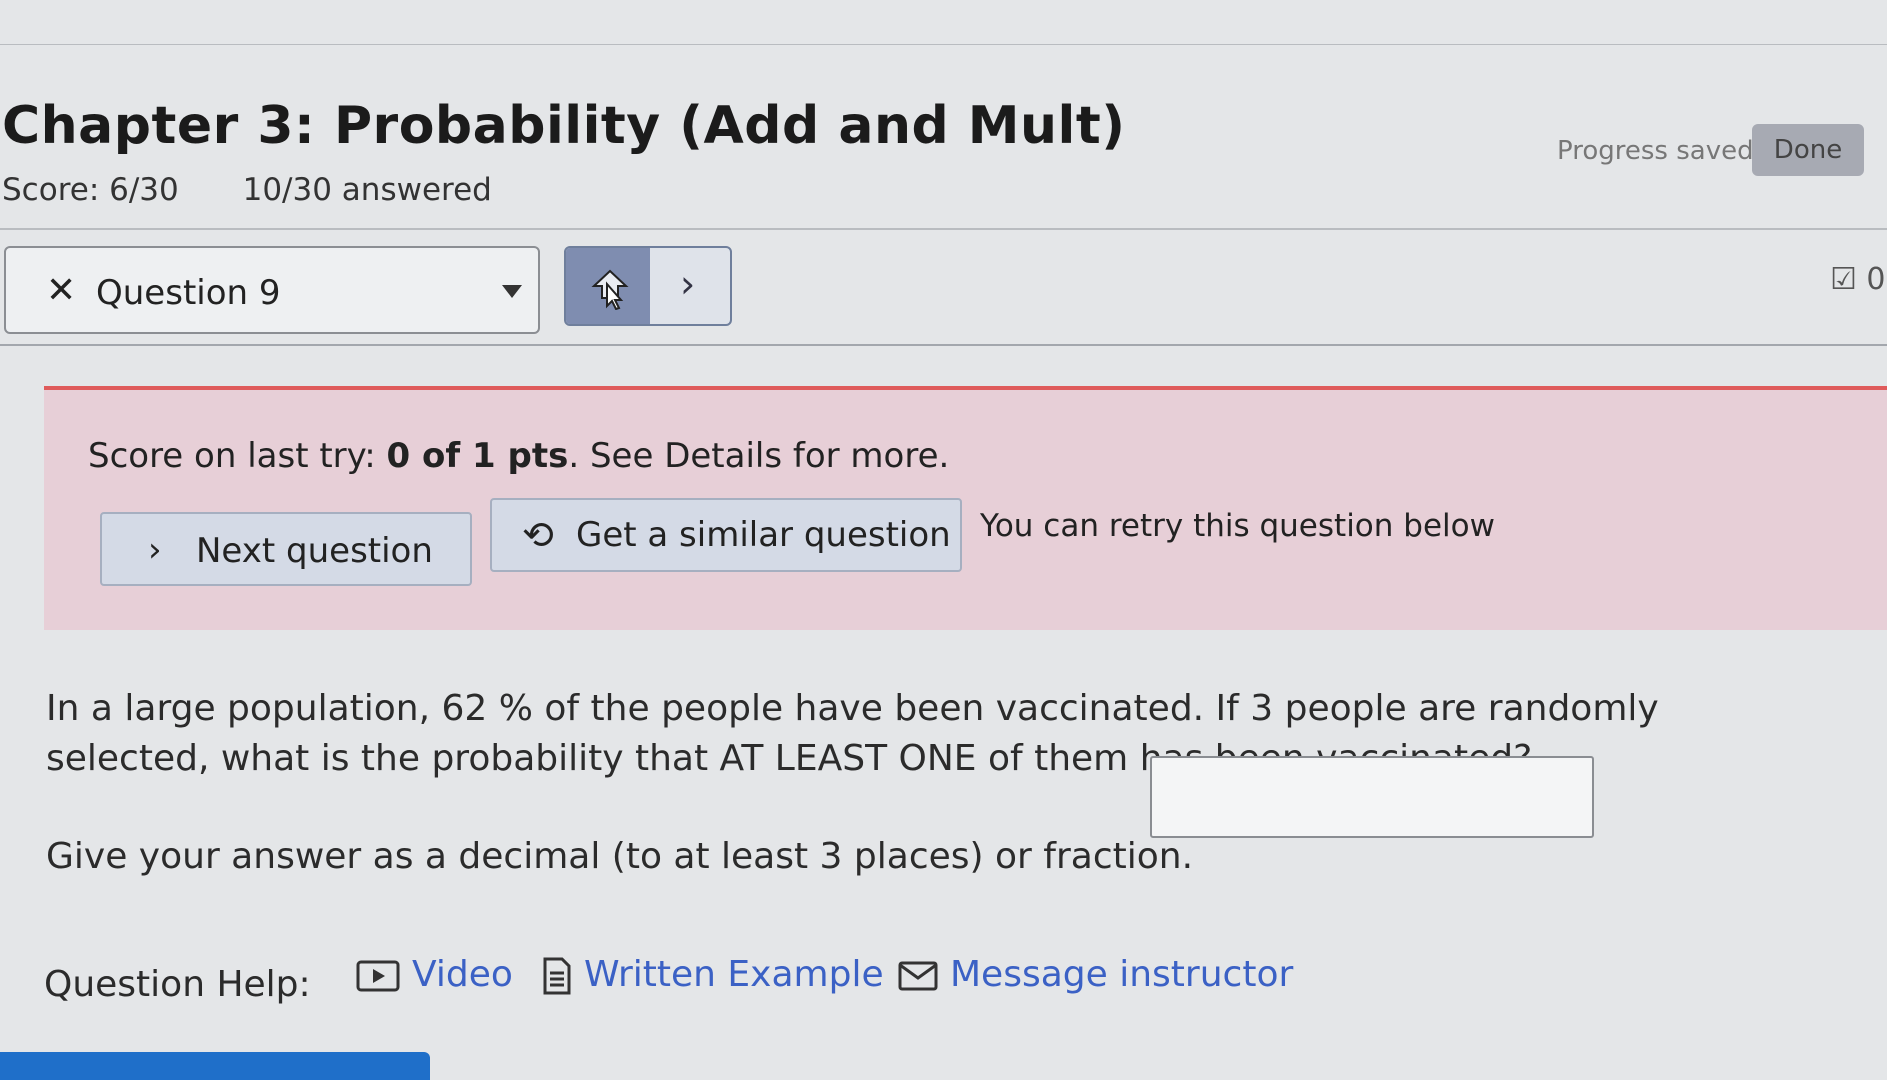 The height and width of the screenshot is (1080, 1887). What do you see at coordinates (314, 551) in the screenshot?
I see `next-question-label: Next question` at bounding box center [314, 551].